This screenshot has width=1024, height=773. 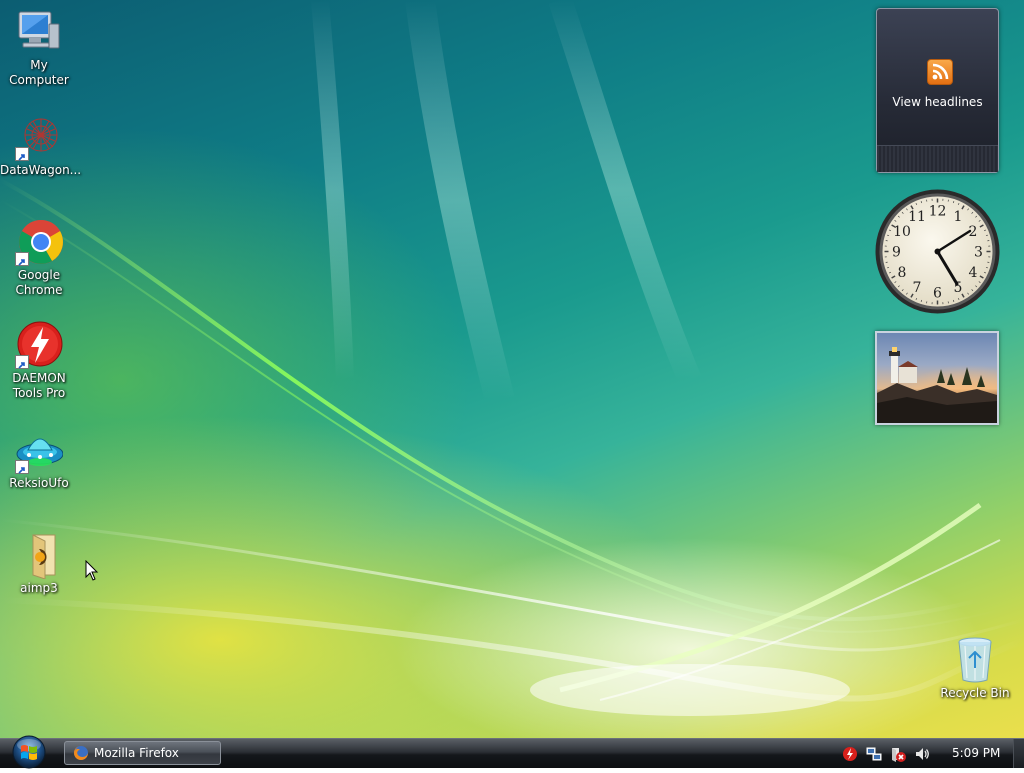 I want to click on desktop-icon-aimp3: aimp3, so click(x=39, y=563).